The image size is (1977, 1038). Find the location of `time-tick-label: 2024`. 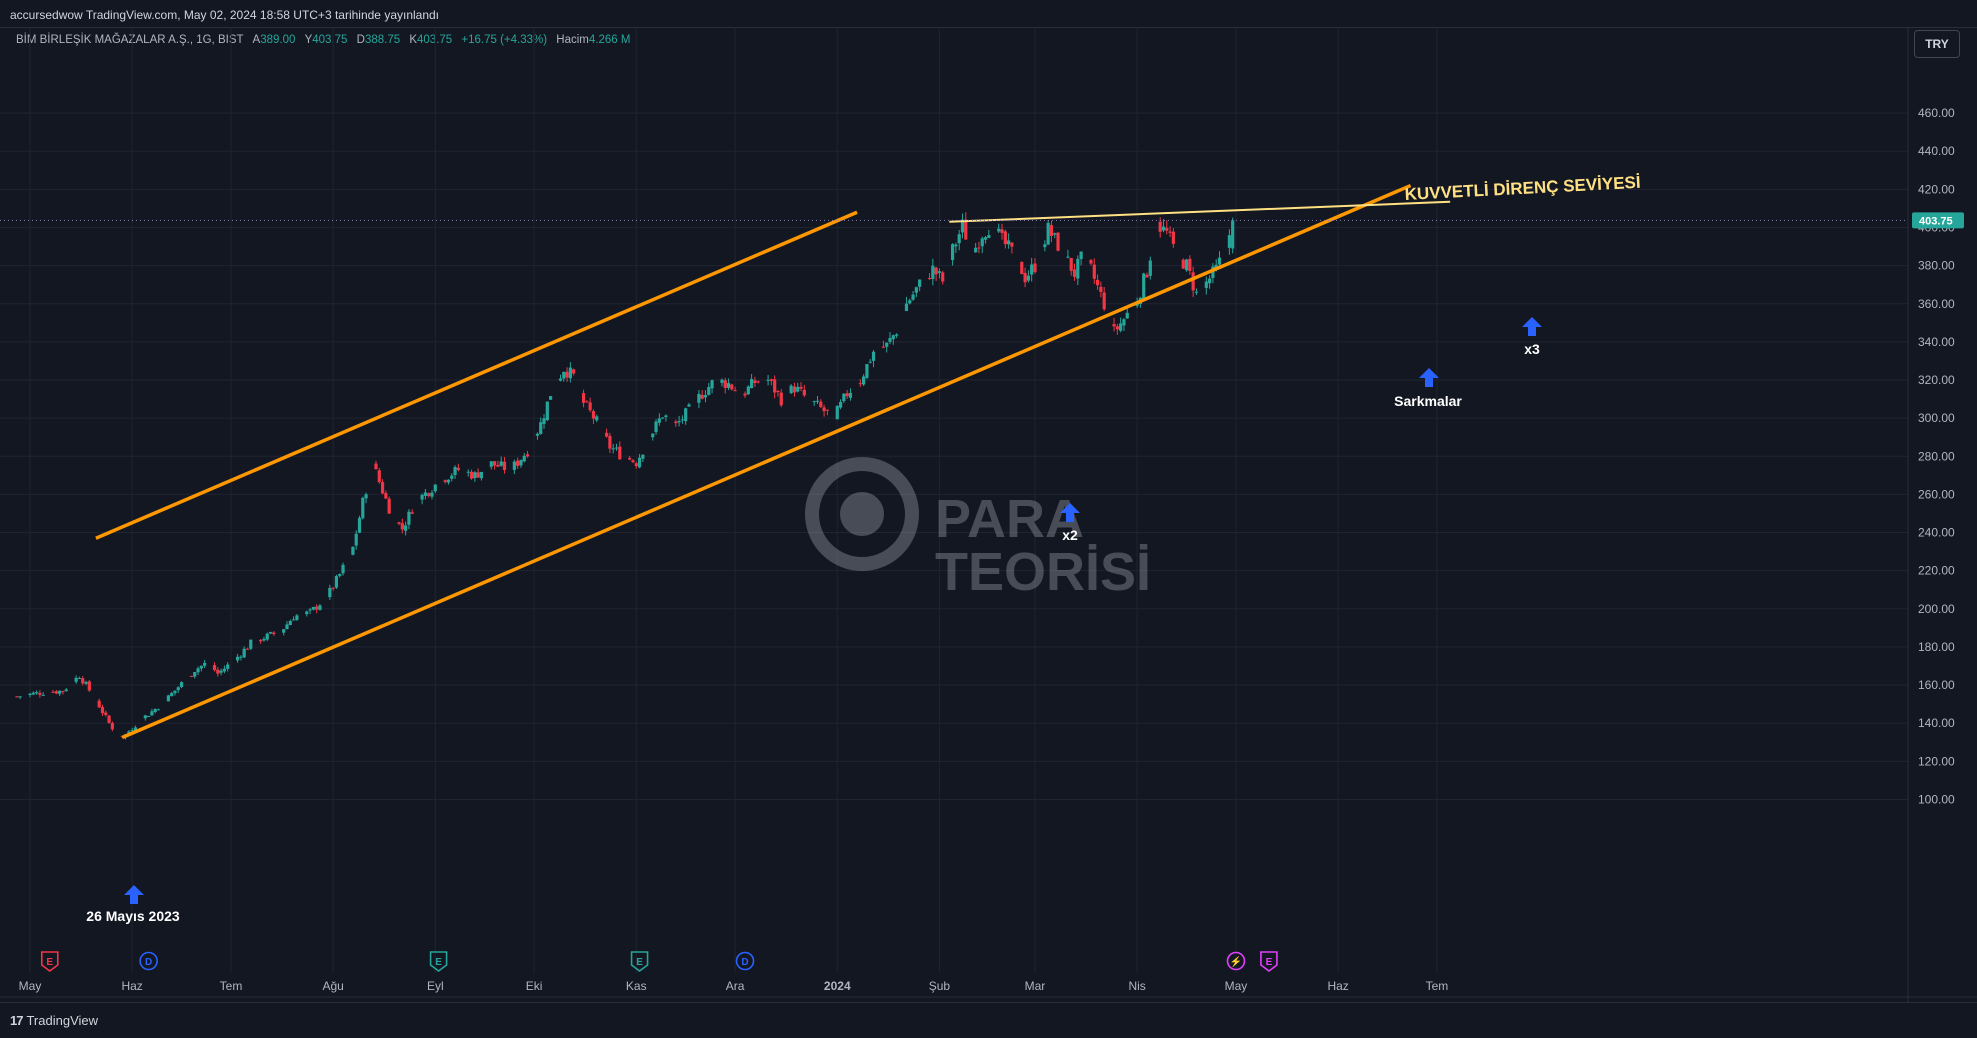

time-tick-label: 2024 is located at coordinates (837, 986).